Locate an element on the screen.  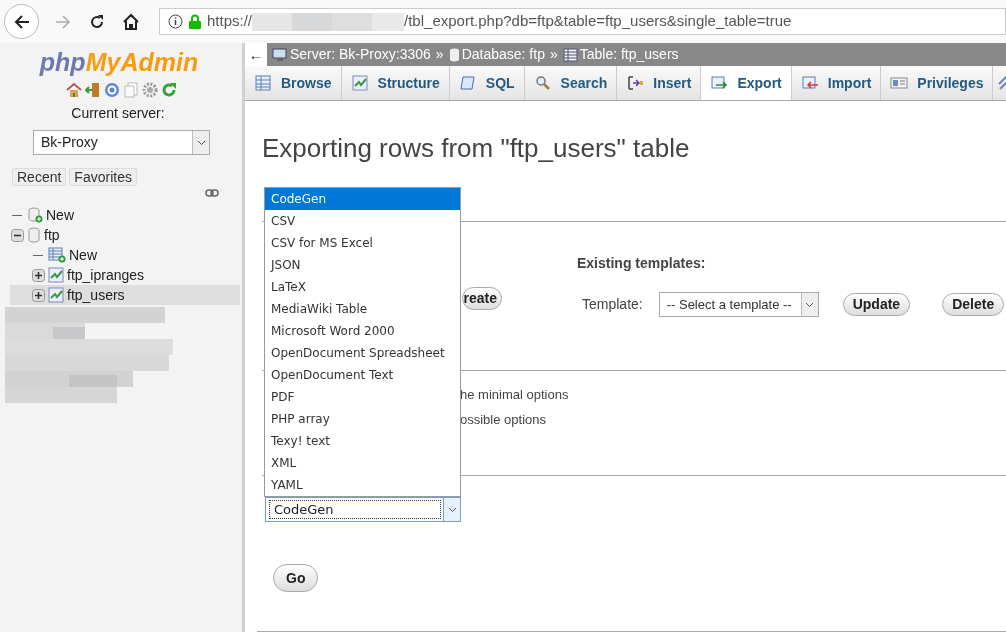
option-text: he minimal options is located at coordinates (515, 395).